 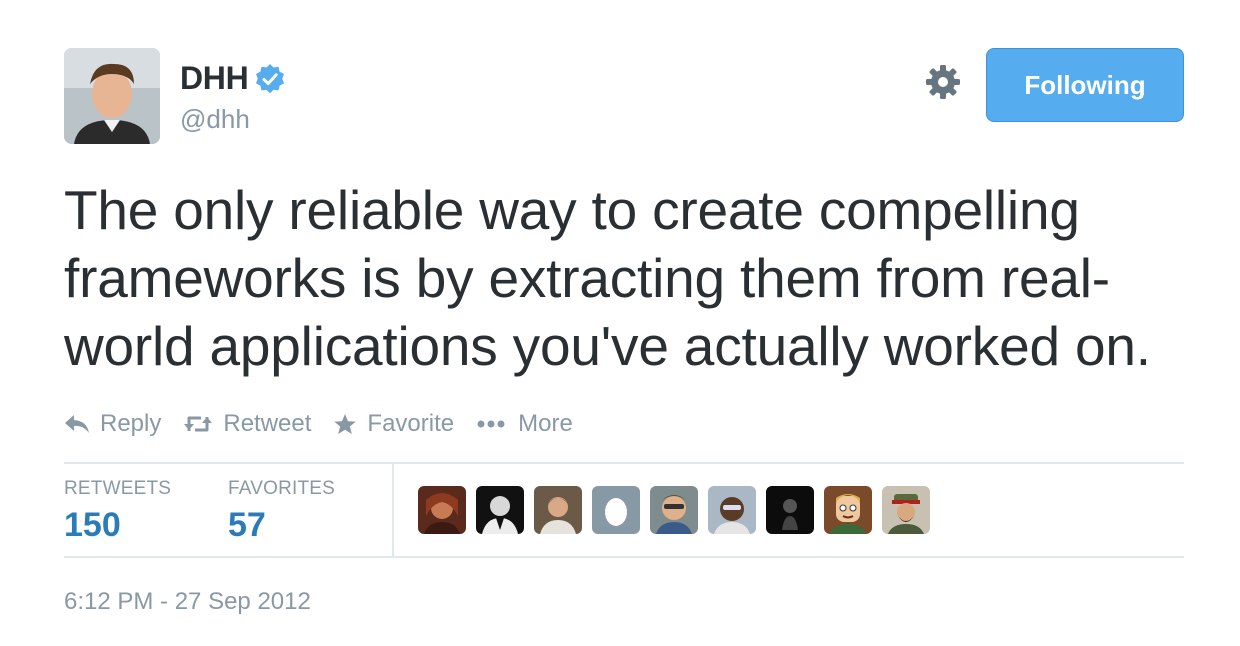 I want to click on favorite-label: Favorite, so click(x=411, y=423).